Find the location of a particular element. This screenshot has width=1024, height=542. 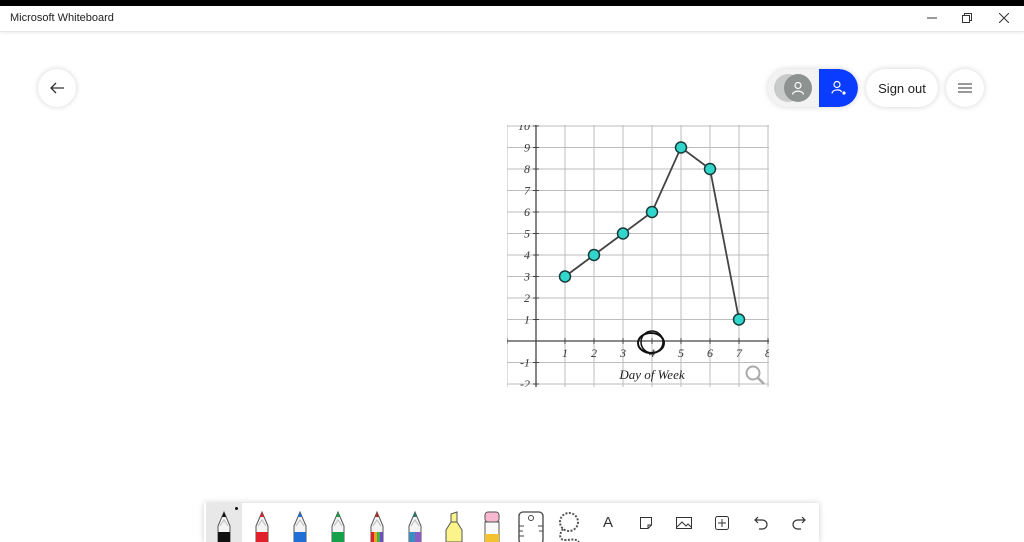

chart-tick-labels: 11234567810987654321-1-2 is located at coordinates (638, 256).